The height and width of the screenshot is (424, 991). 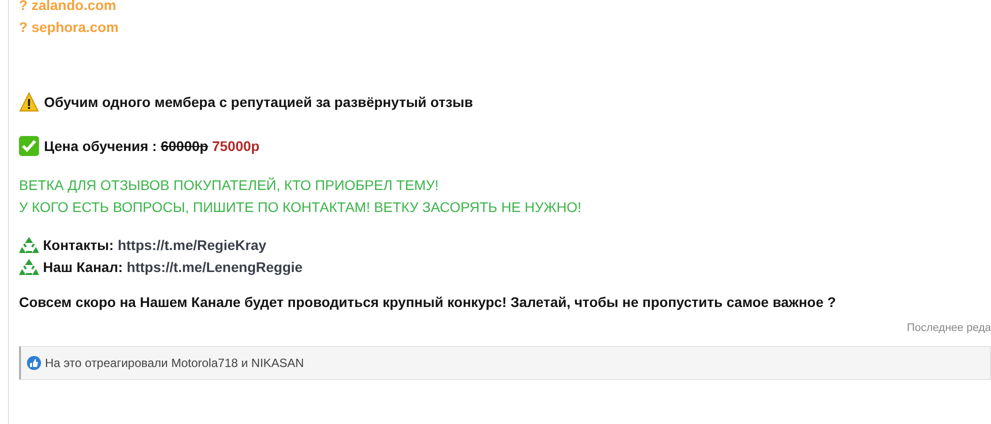 What do you see at coordinates (192, 245) in the screenshot?
I see `contact-link: https://t.me/RegieKray` at bounding box center [192, 245].